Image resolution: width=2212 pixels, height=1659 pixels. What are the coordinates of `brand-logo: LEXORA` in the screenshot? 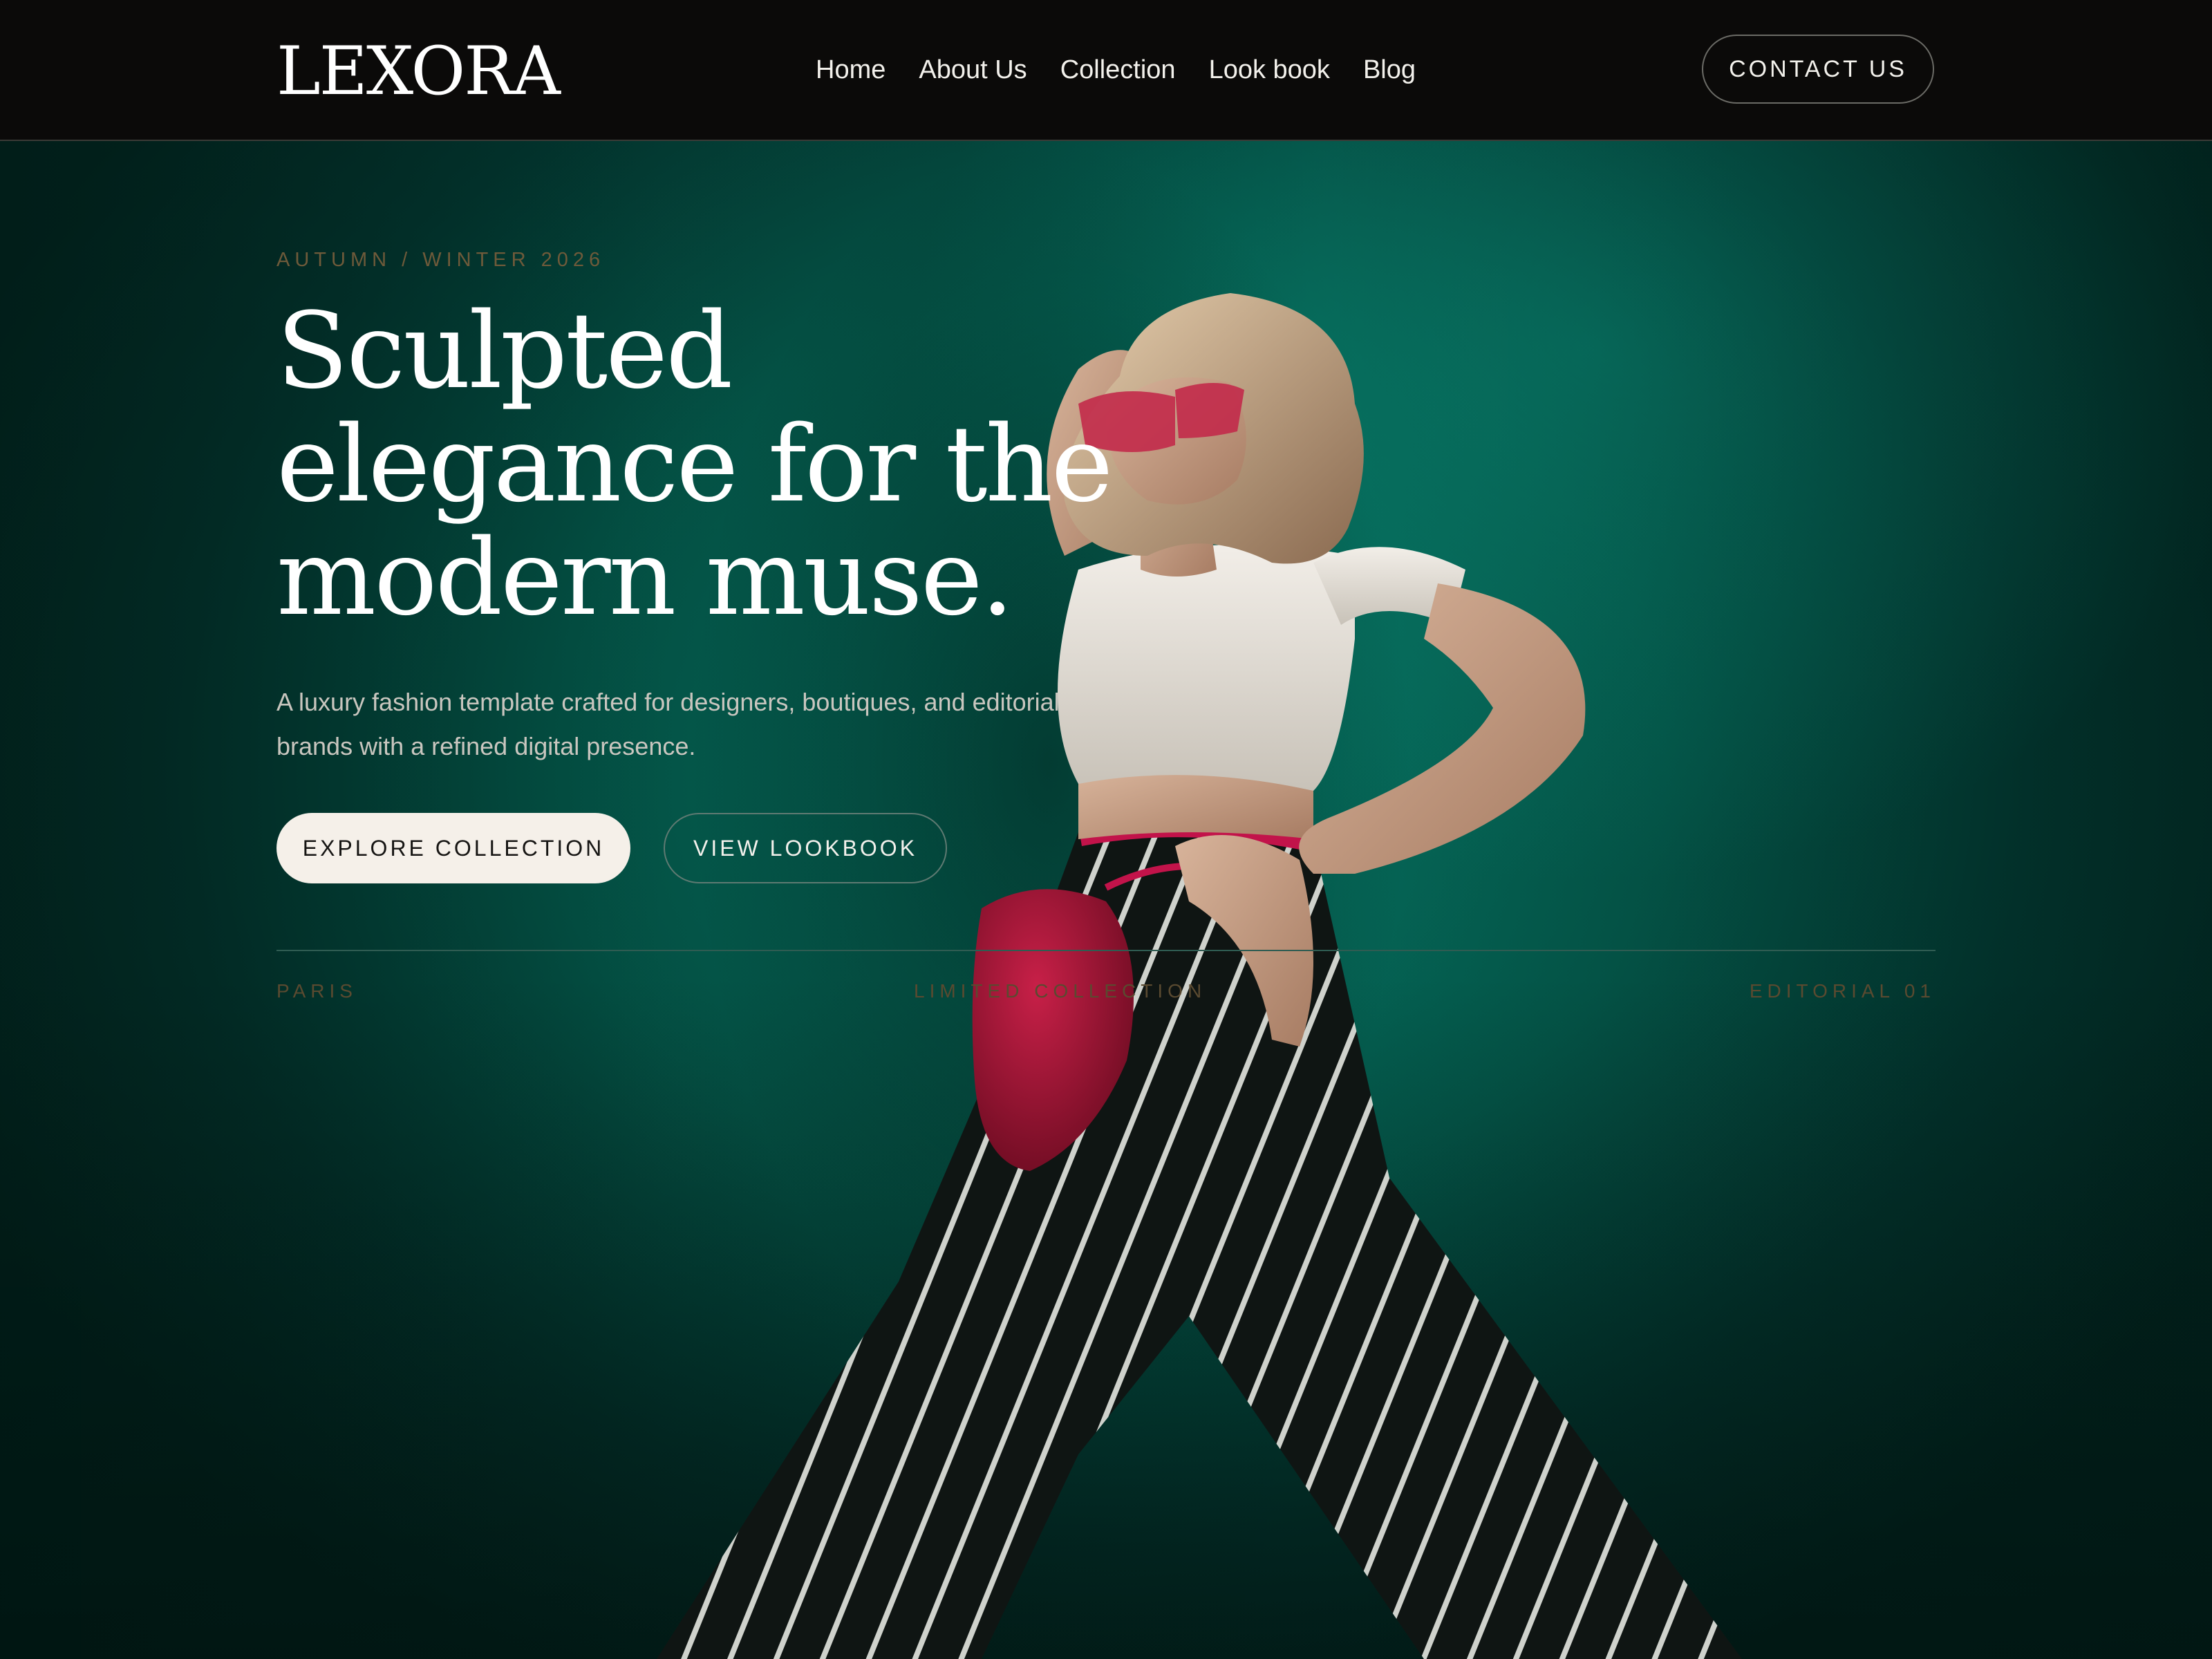 It's located at (419, 71).